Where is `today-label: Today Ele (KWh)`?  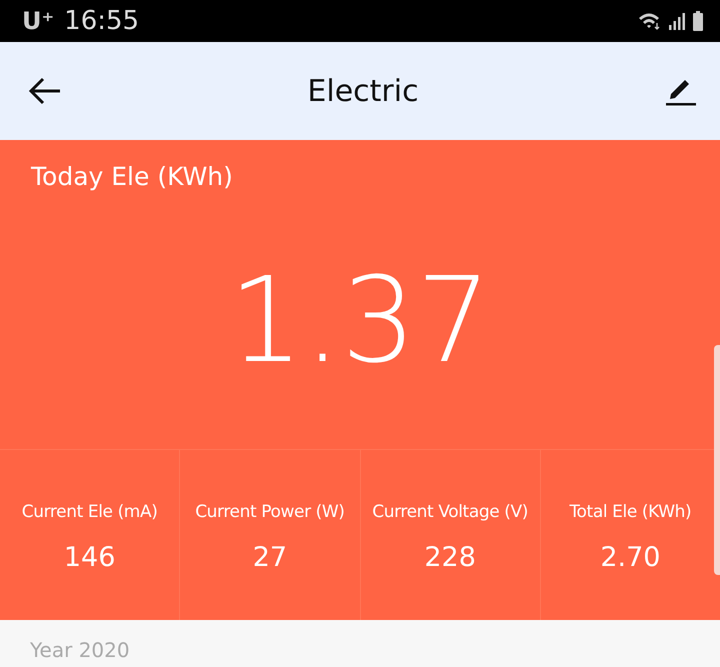 today-label: Today Ele (KWh) is located at coordinates (132, 176).